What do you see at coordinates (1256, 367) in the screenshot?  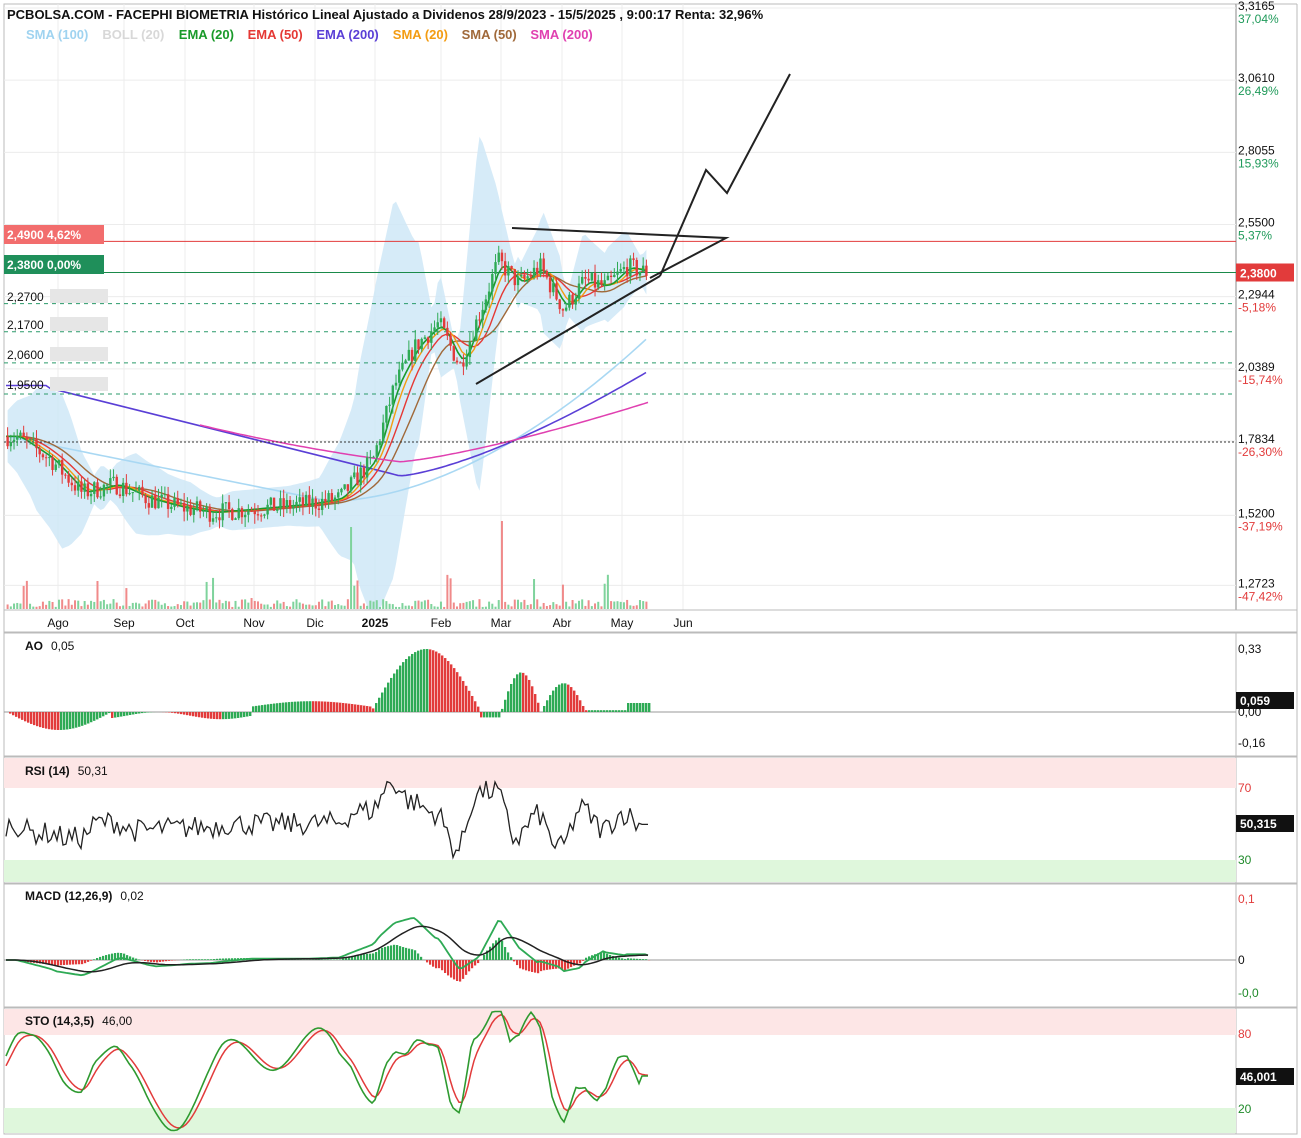 I see `price-axis-tick: 2,0389` at bounding box center [1256, 367].